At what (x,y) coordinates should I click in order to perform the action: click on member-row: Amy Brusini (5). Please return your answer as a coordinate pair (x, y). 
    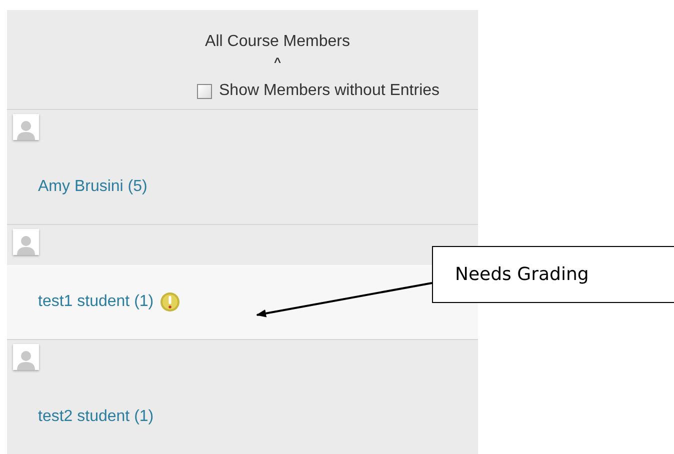
    Looking at the image, I should click on (242, 187).